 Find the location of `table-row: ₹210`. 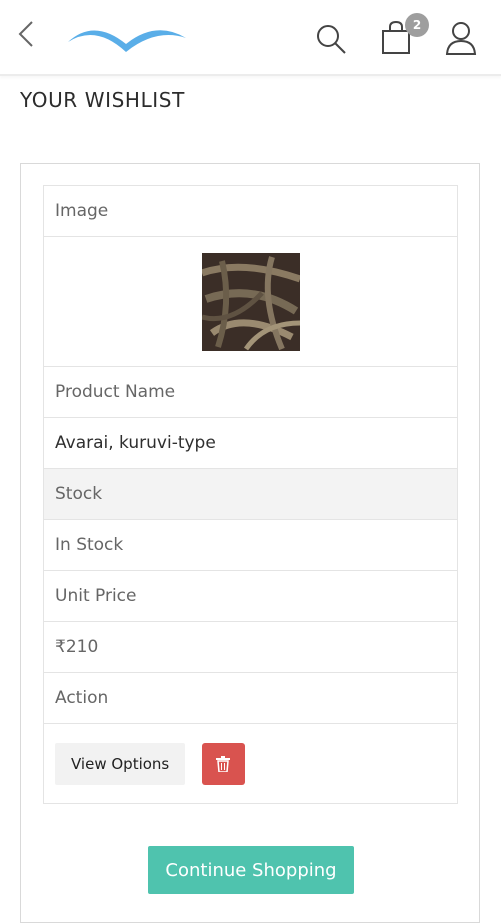

table-row: ₹210 is located at coordinates (250, 647).